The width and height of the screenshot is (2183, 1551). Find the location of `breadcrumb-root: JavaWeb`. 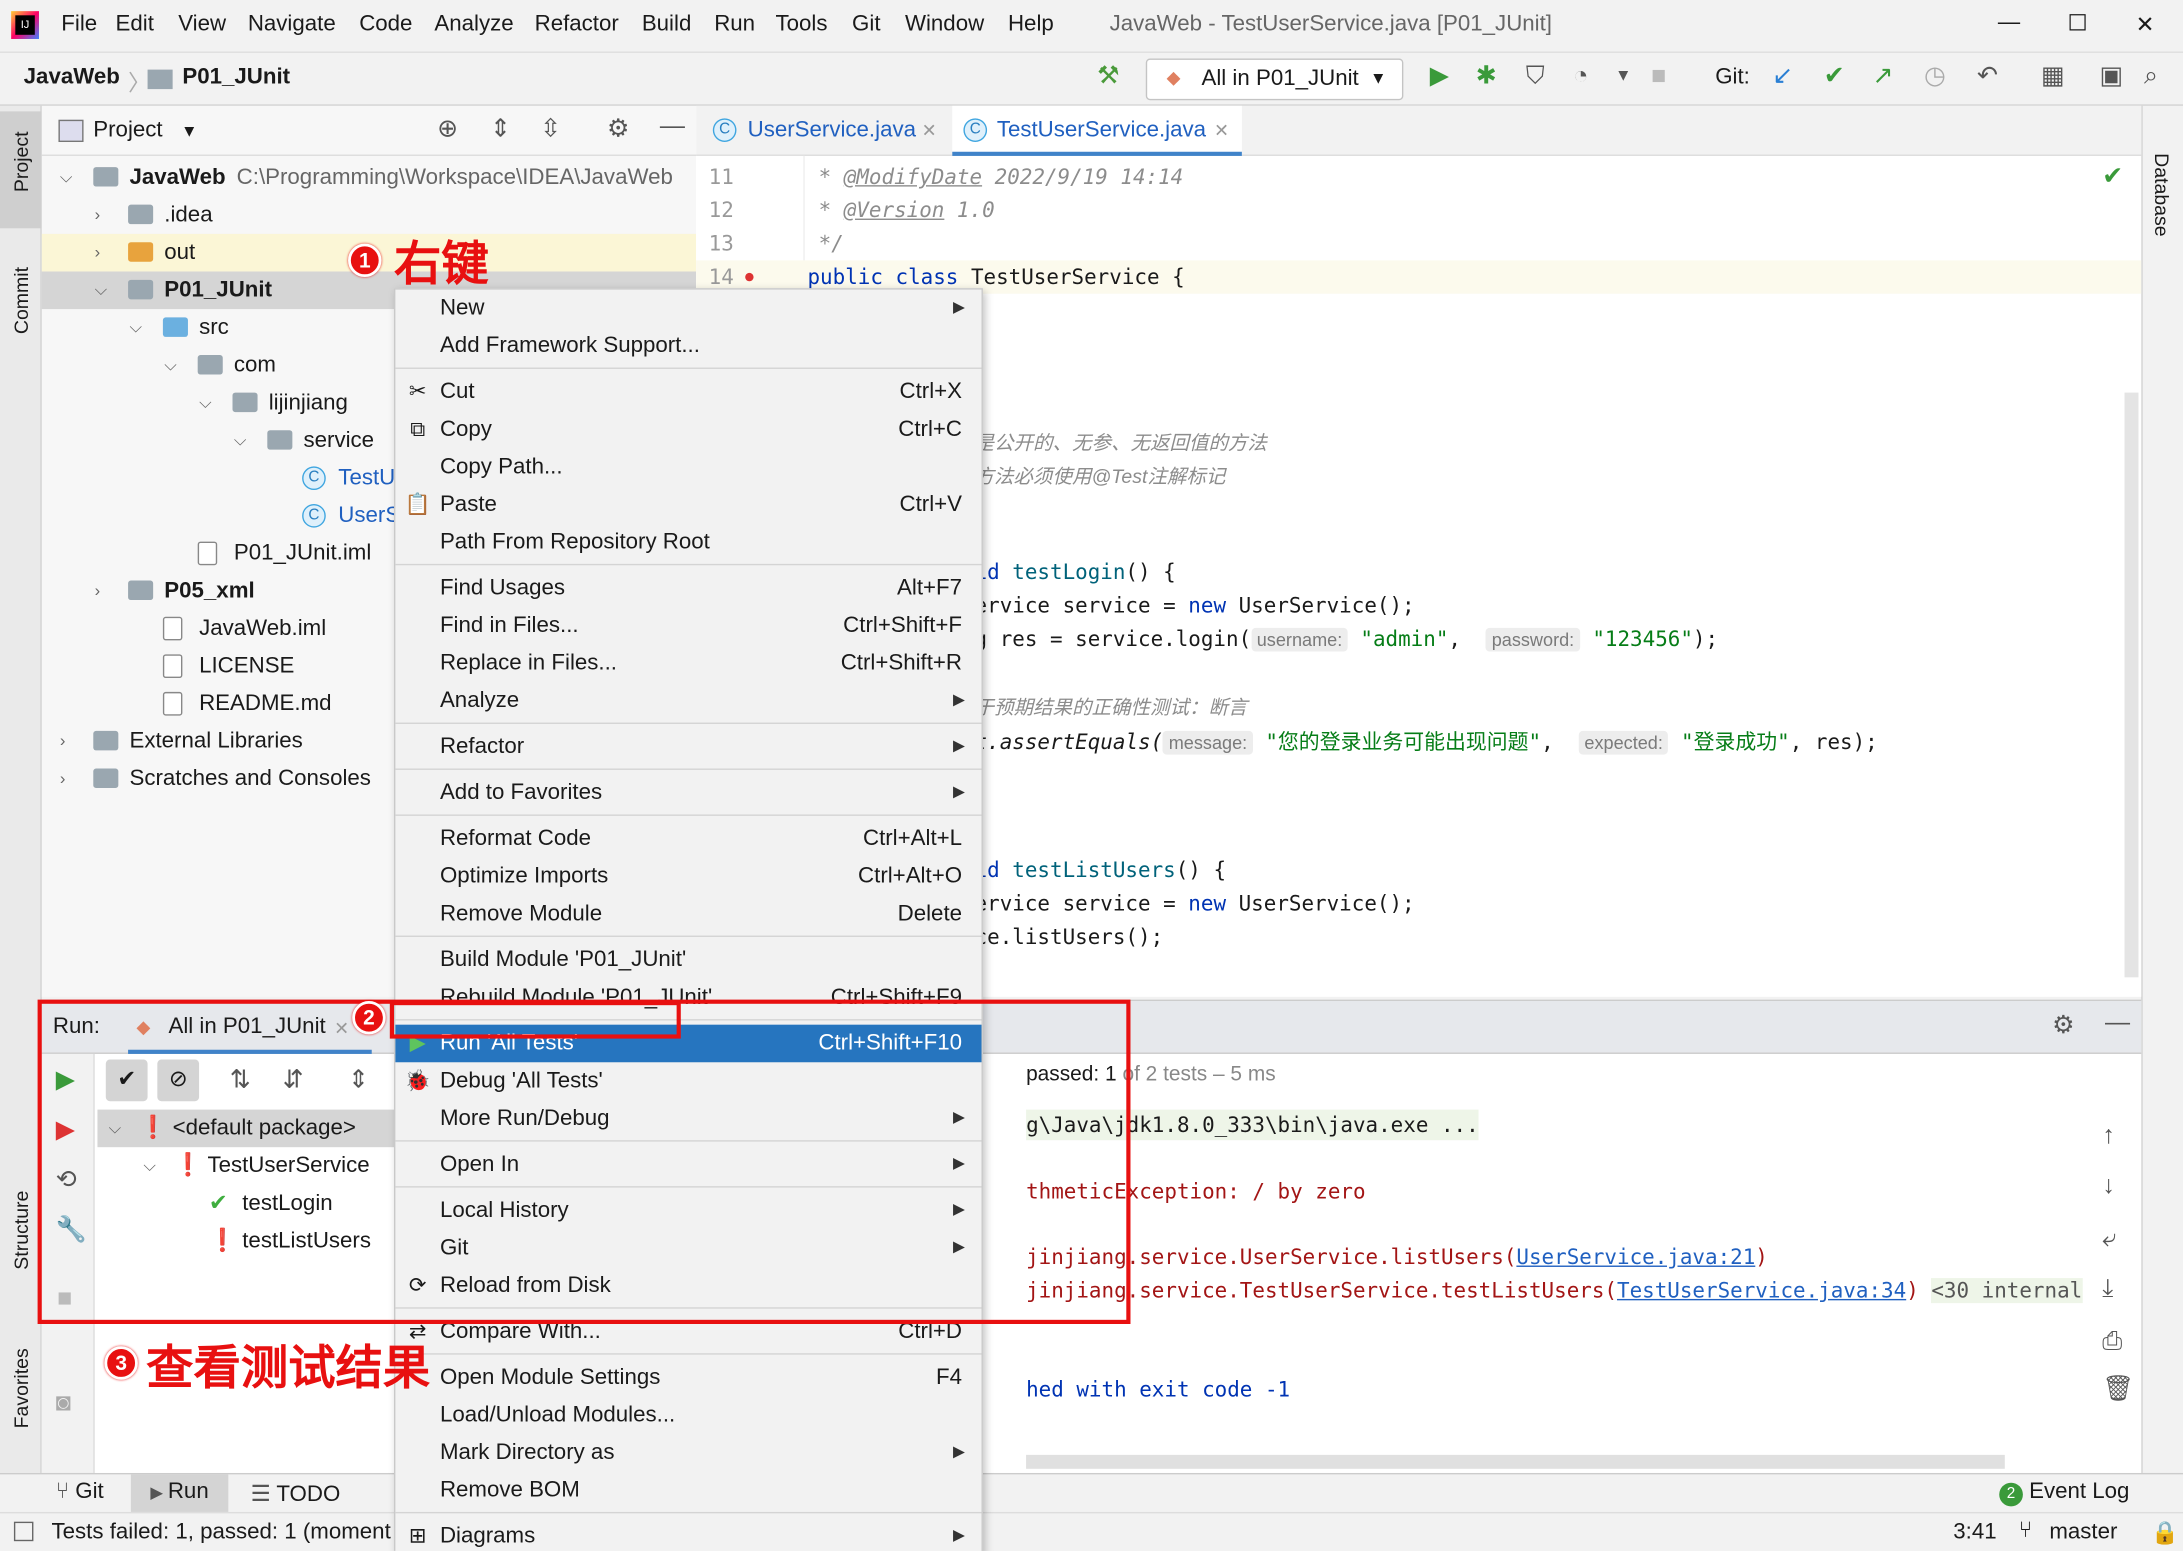

breadcrumb-root: JavaWeb is located at coordinates (72, 77).